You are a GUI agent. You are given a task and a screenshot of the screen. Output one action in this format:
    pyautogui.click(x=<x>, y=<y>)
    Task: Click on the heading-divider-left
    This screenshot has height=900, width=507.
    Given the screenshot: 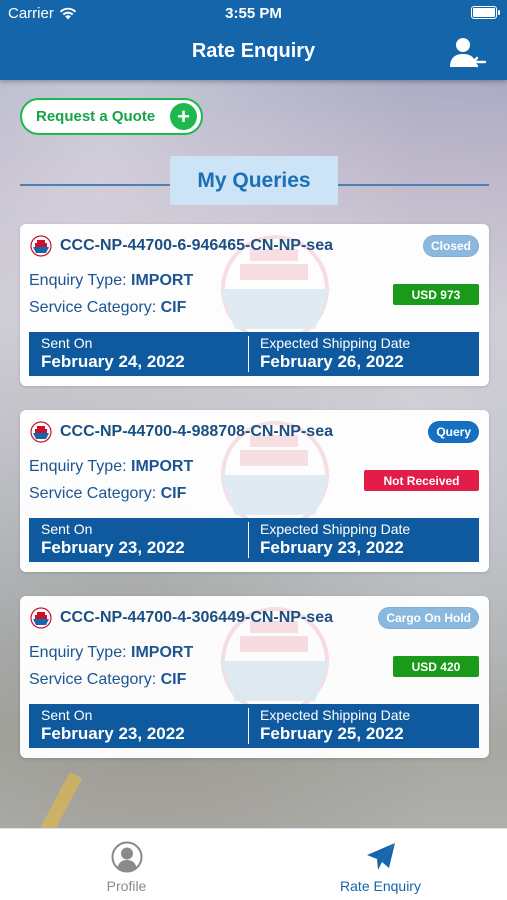 What is the action you would take?
    pyautogui.click(x=95, y=185)
    